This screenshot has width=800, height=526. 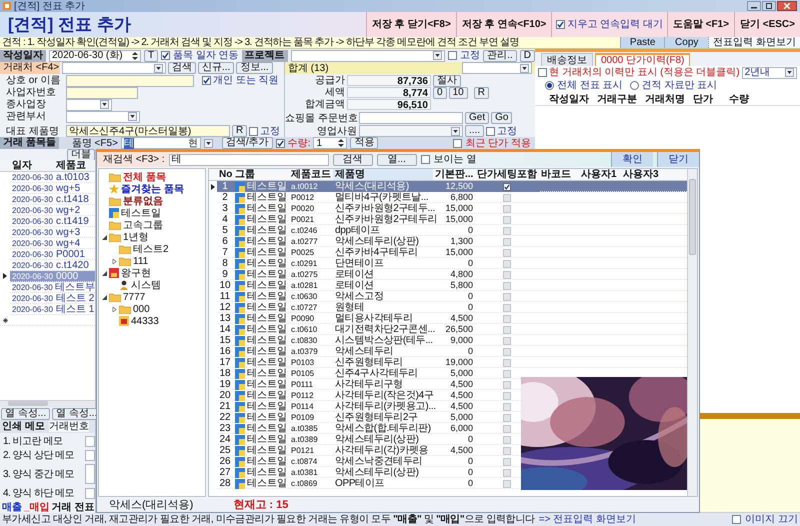 I want to click on order-button: Go, so click(x=501, y=118).